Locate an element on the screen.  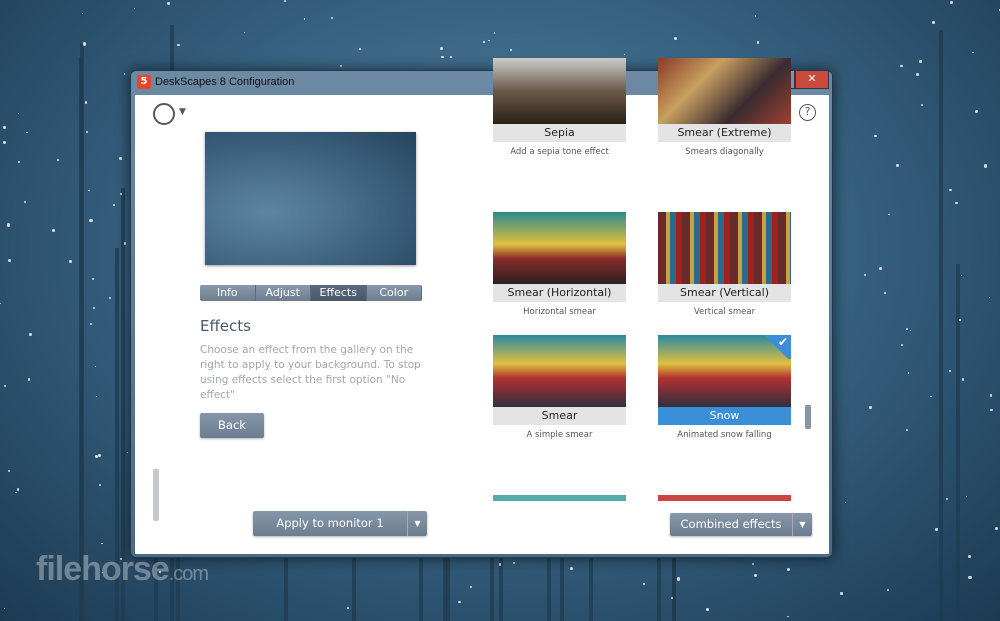
monitor-layout-icon is located at coordinates (164, 114).